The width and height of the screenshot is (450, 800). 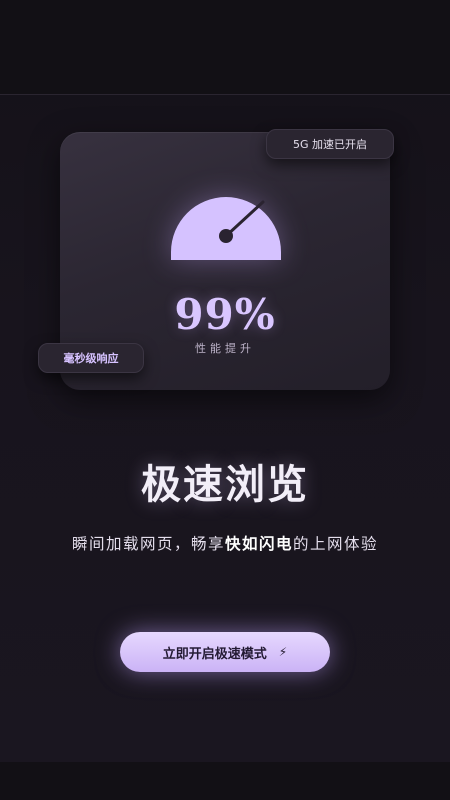 What do you see at coordinates (283, 652) in the screenshot?
I see `lightning-icon: ⚡︎` at bounding box center [283, 652].